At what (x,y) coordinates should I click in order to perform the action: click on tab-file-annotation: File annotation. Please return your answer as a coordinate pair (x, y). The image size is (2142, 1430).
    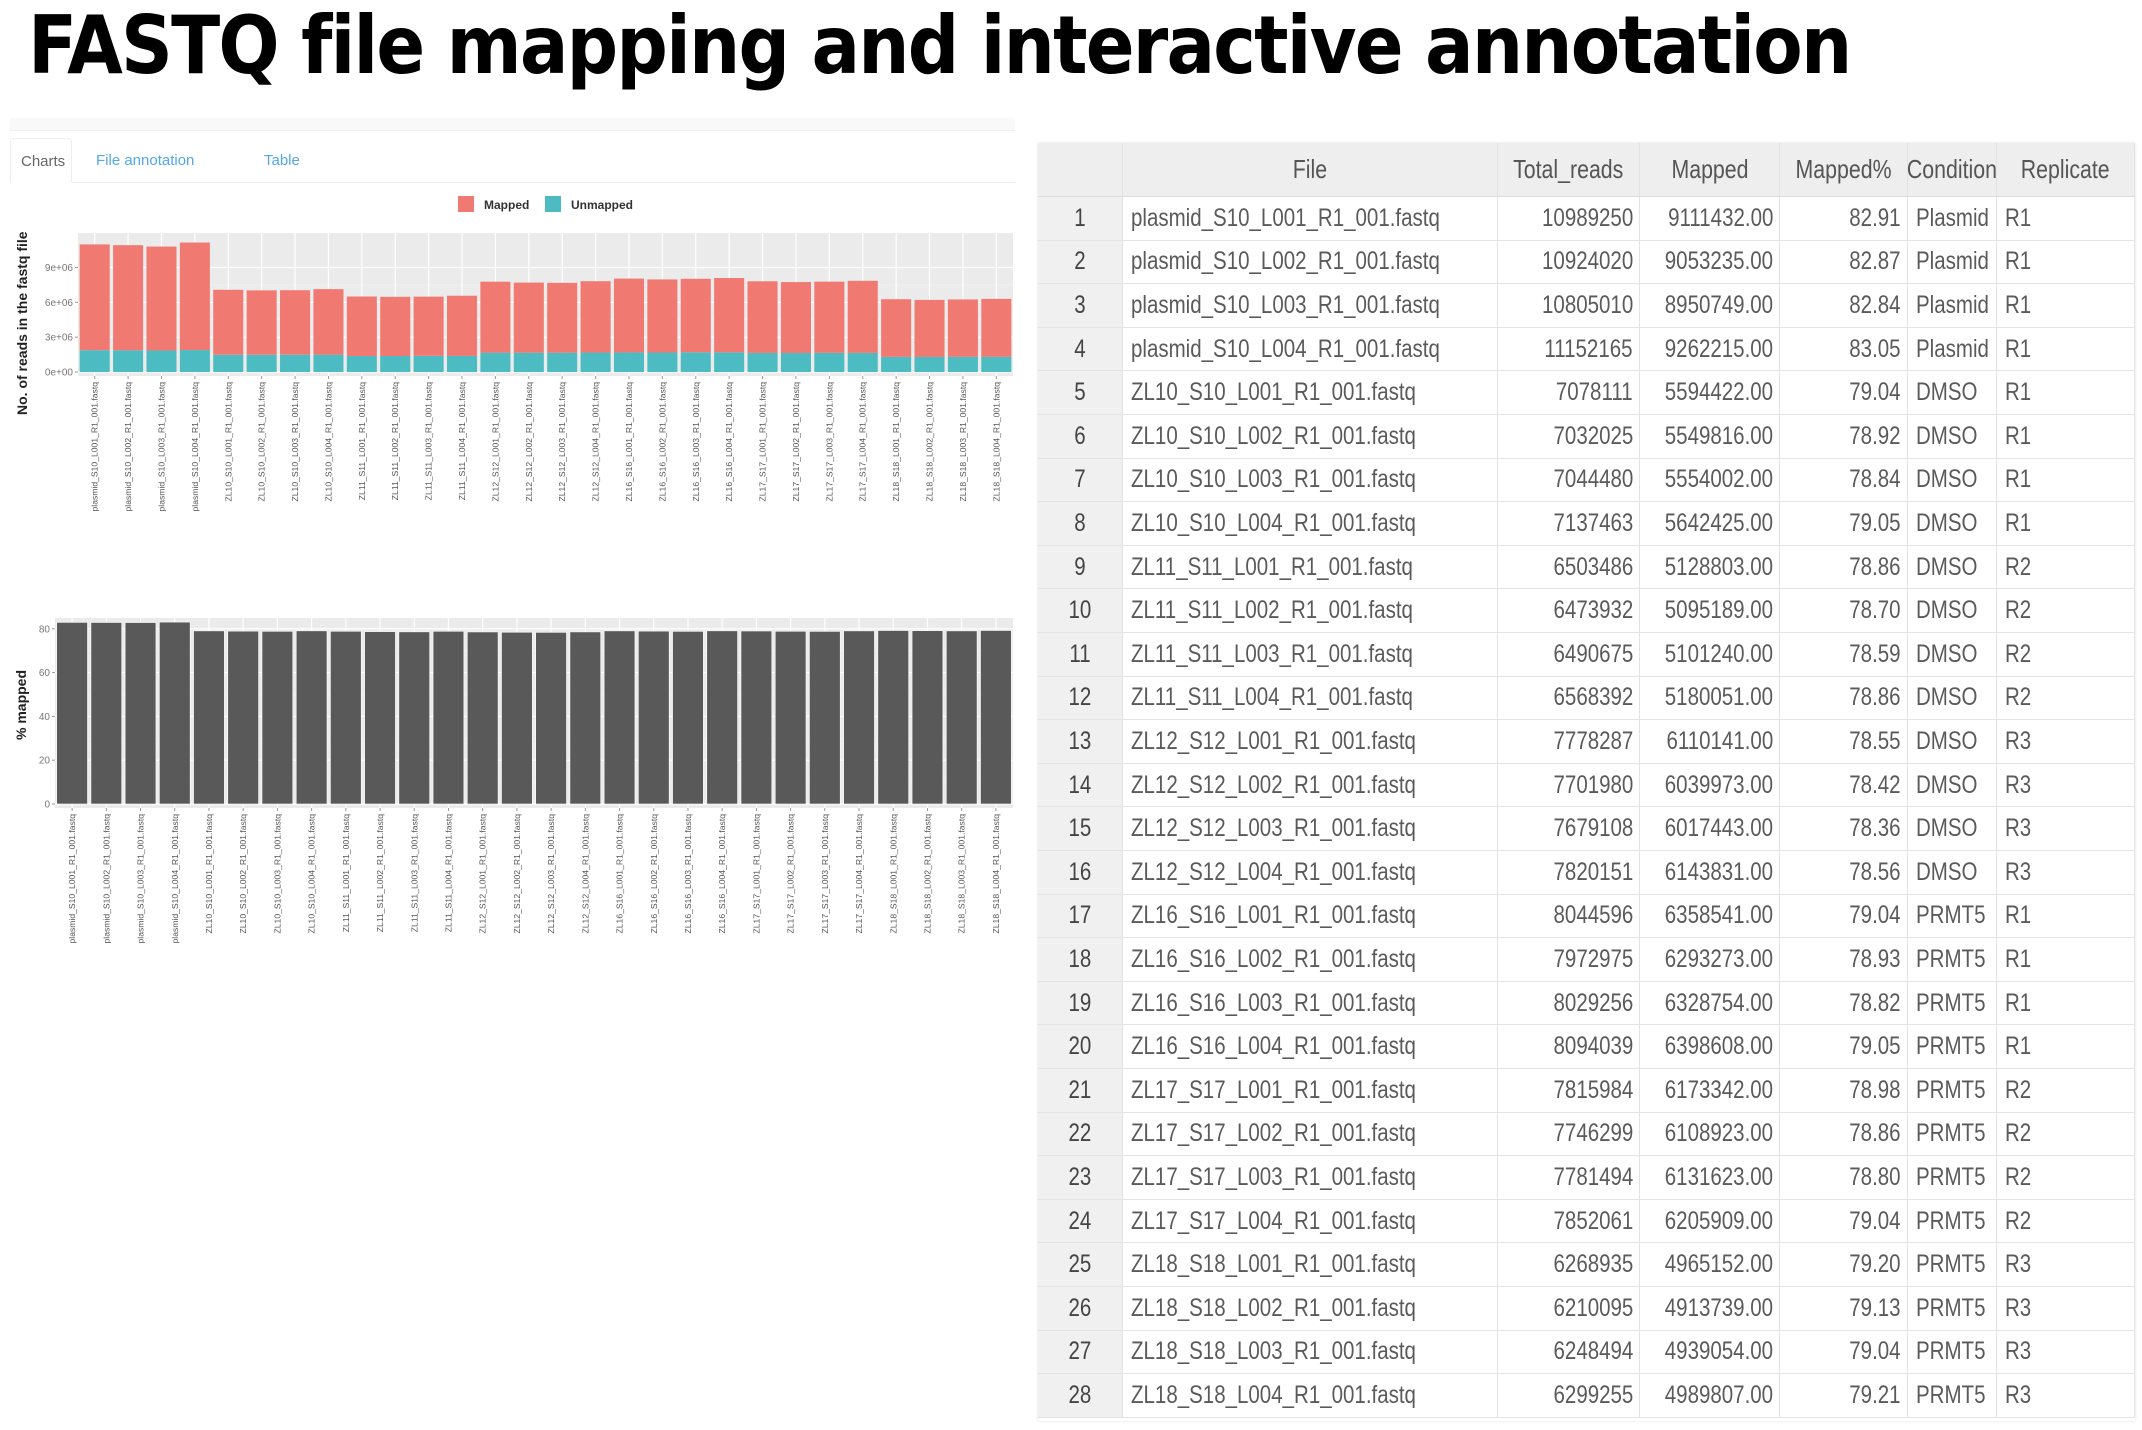
    Looking at the image, I should click on (145, 160).